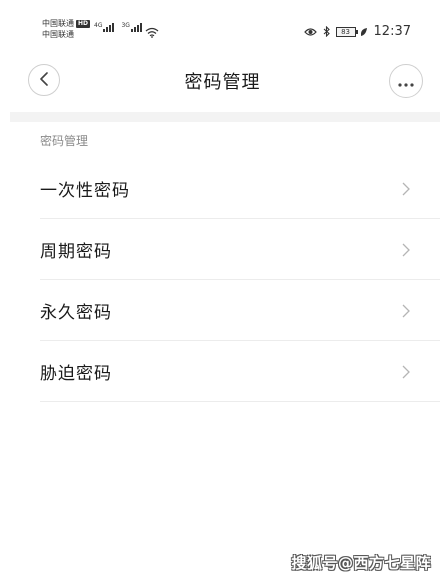  I want to click on list-item-label: 胁迫密码, so click(76, 373).